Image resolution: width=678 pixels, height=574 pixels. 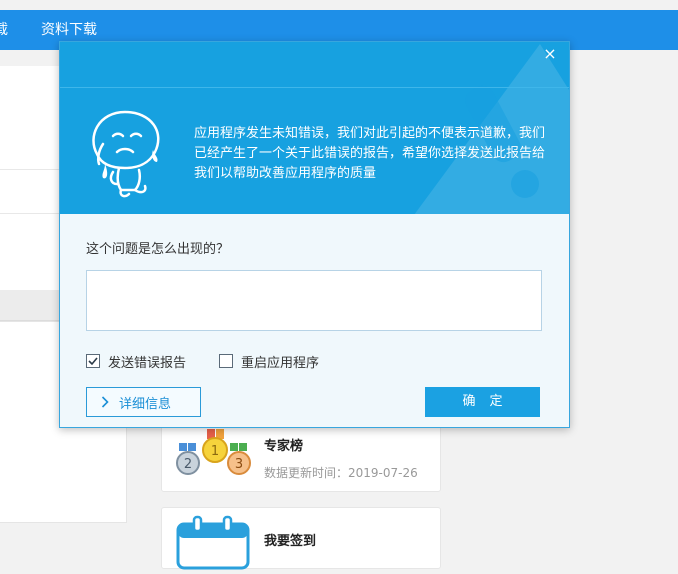 I want to click on crying-mascot-icon, so click(x=126, y=154).